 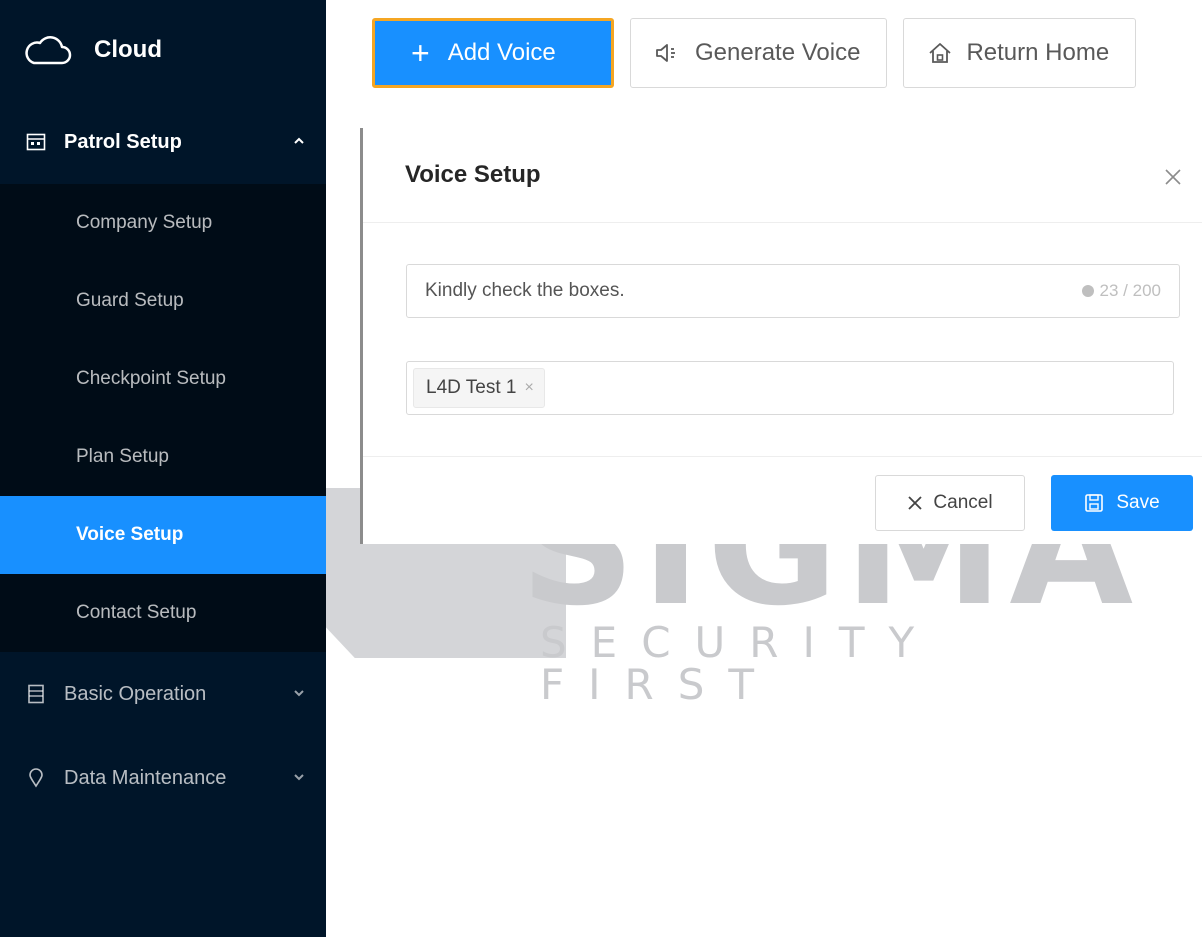 I want to click on chevron-up-icon, so click(x=299, y=140).